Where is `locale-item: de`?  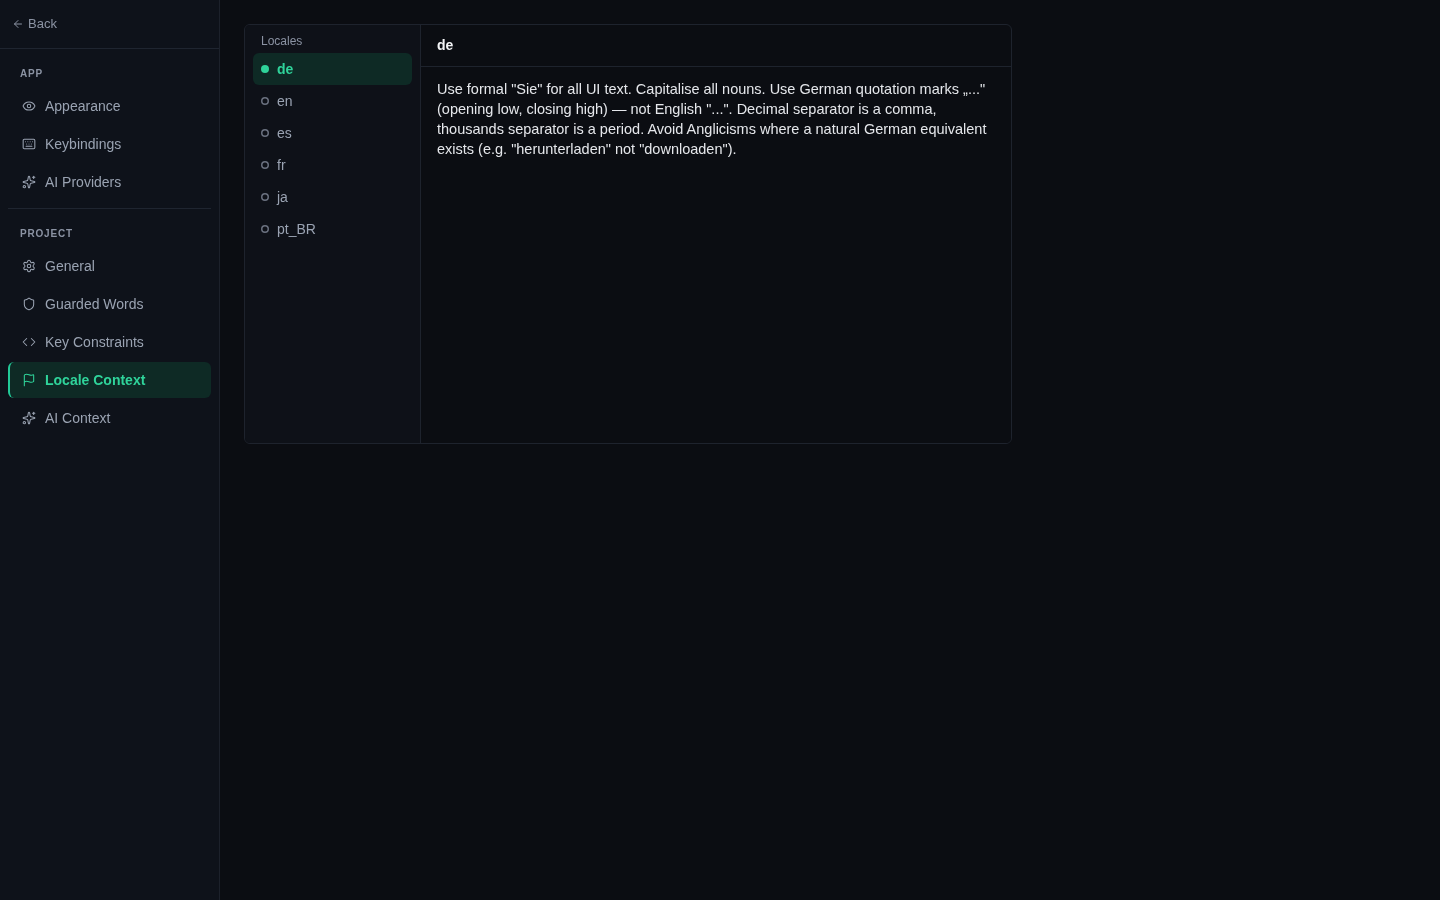
locale-item: de is located at coordinates (332, 69).